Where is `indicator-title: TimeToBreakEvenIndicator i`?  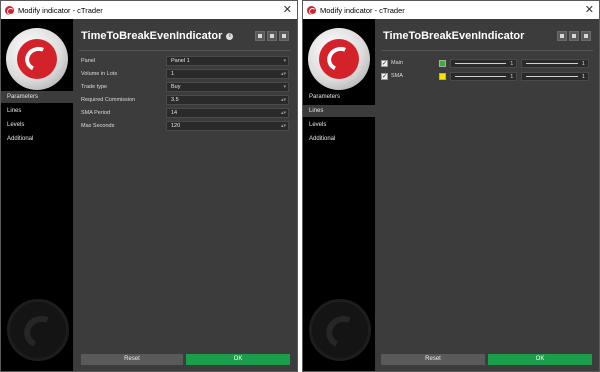 indicator-title: TimeToBreakEvenIndicator i is located at coordinates (157, 36).